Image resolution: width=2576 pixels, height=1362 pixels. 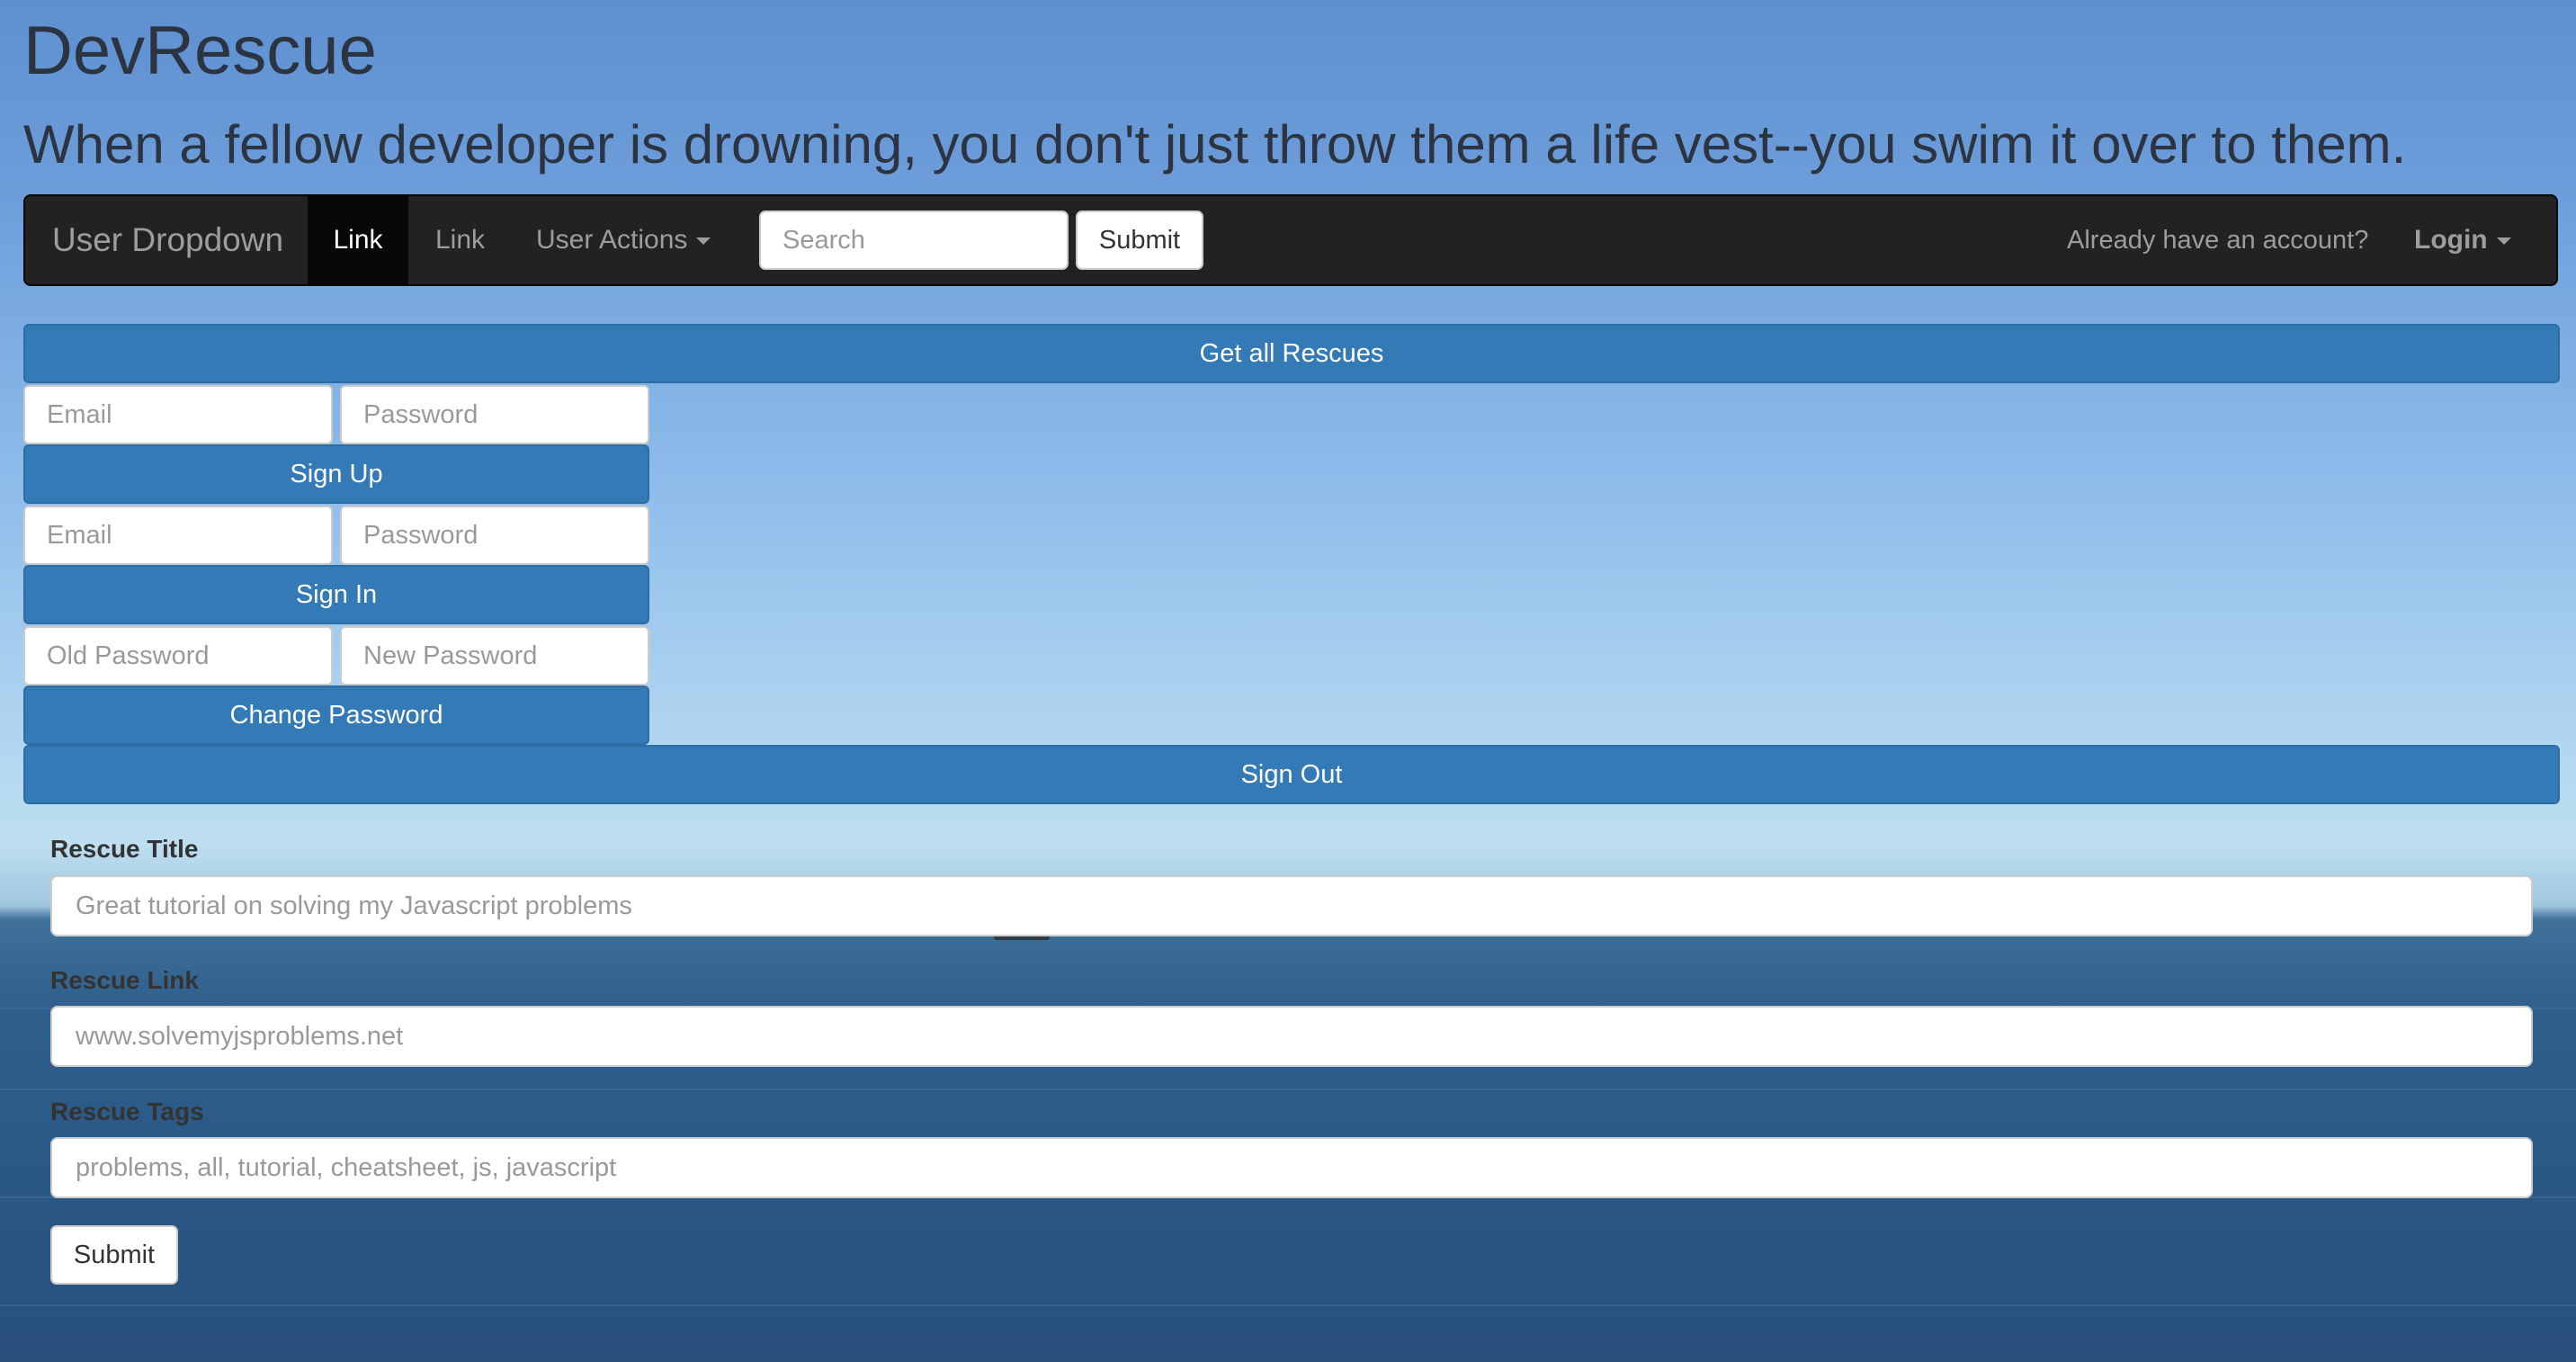 I want to click on rescue-tags-field, so click(x=1291, y=1167).